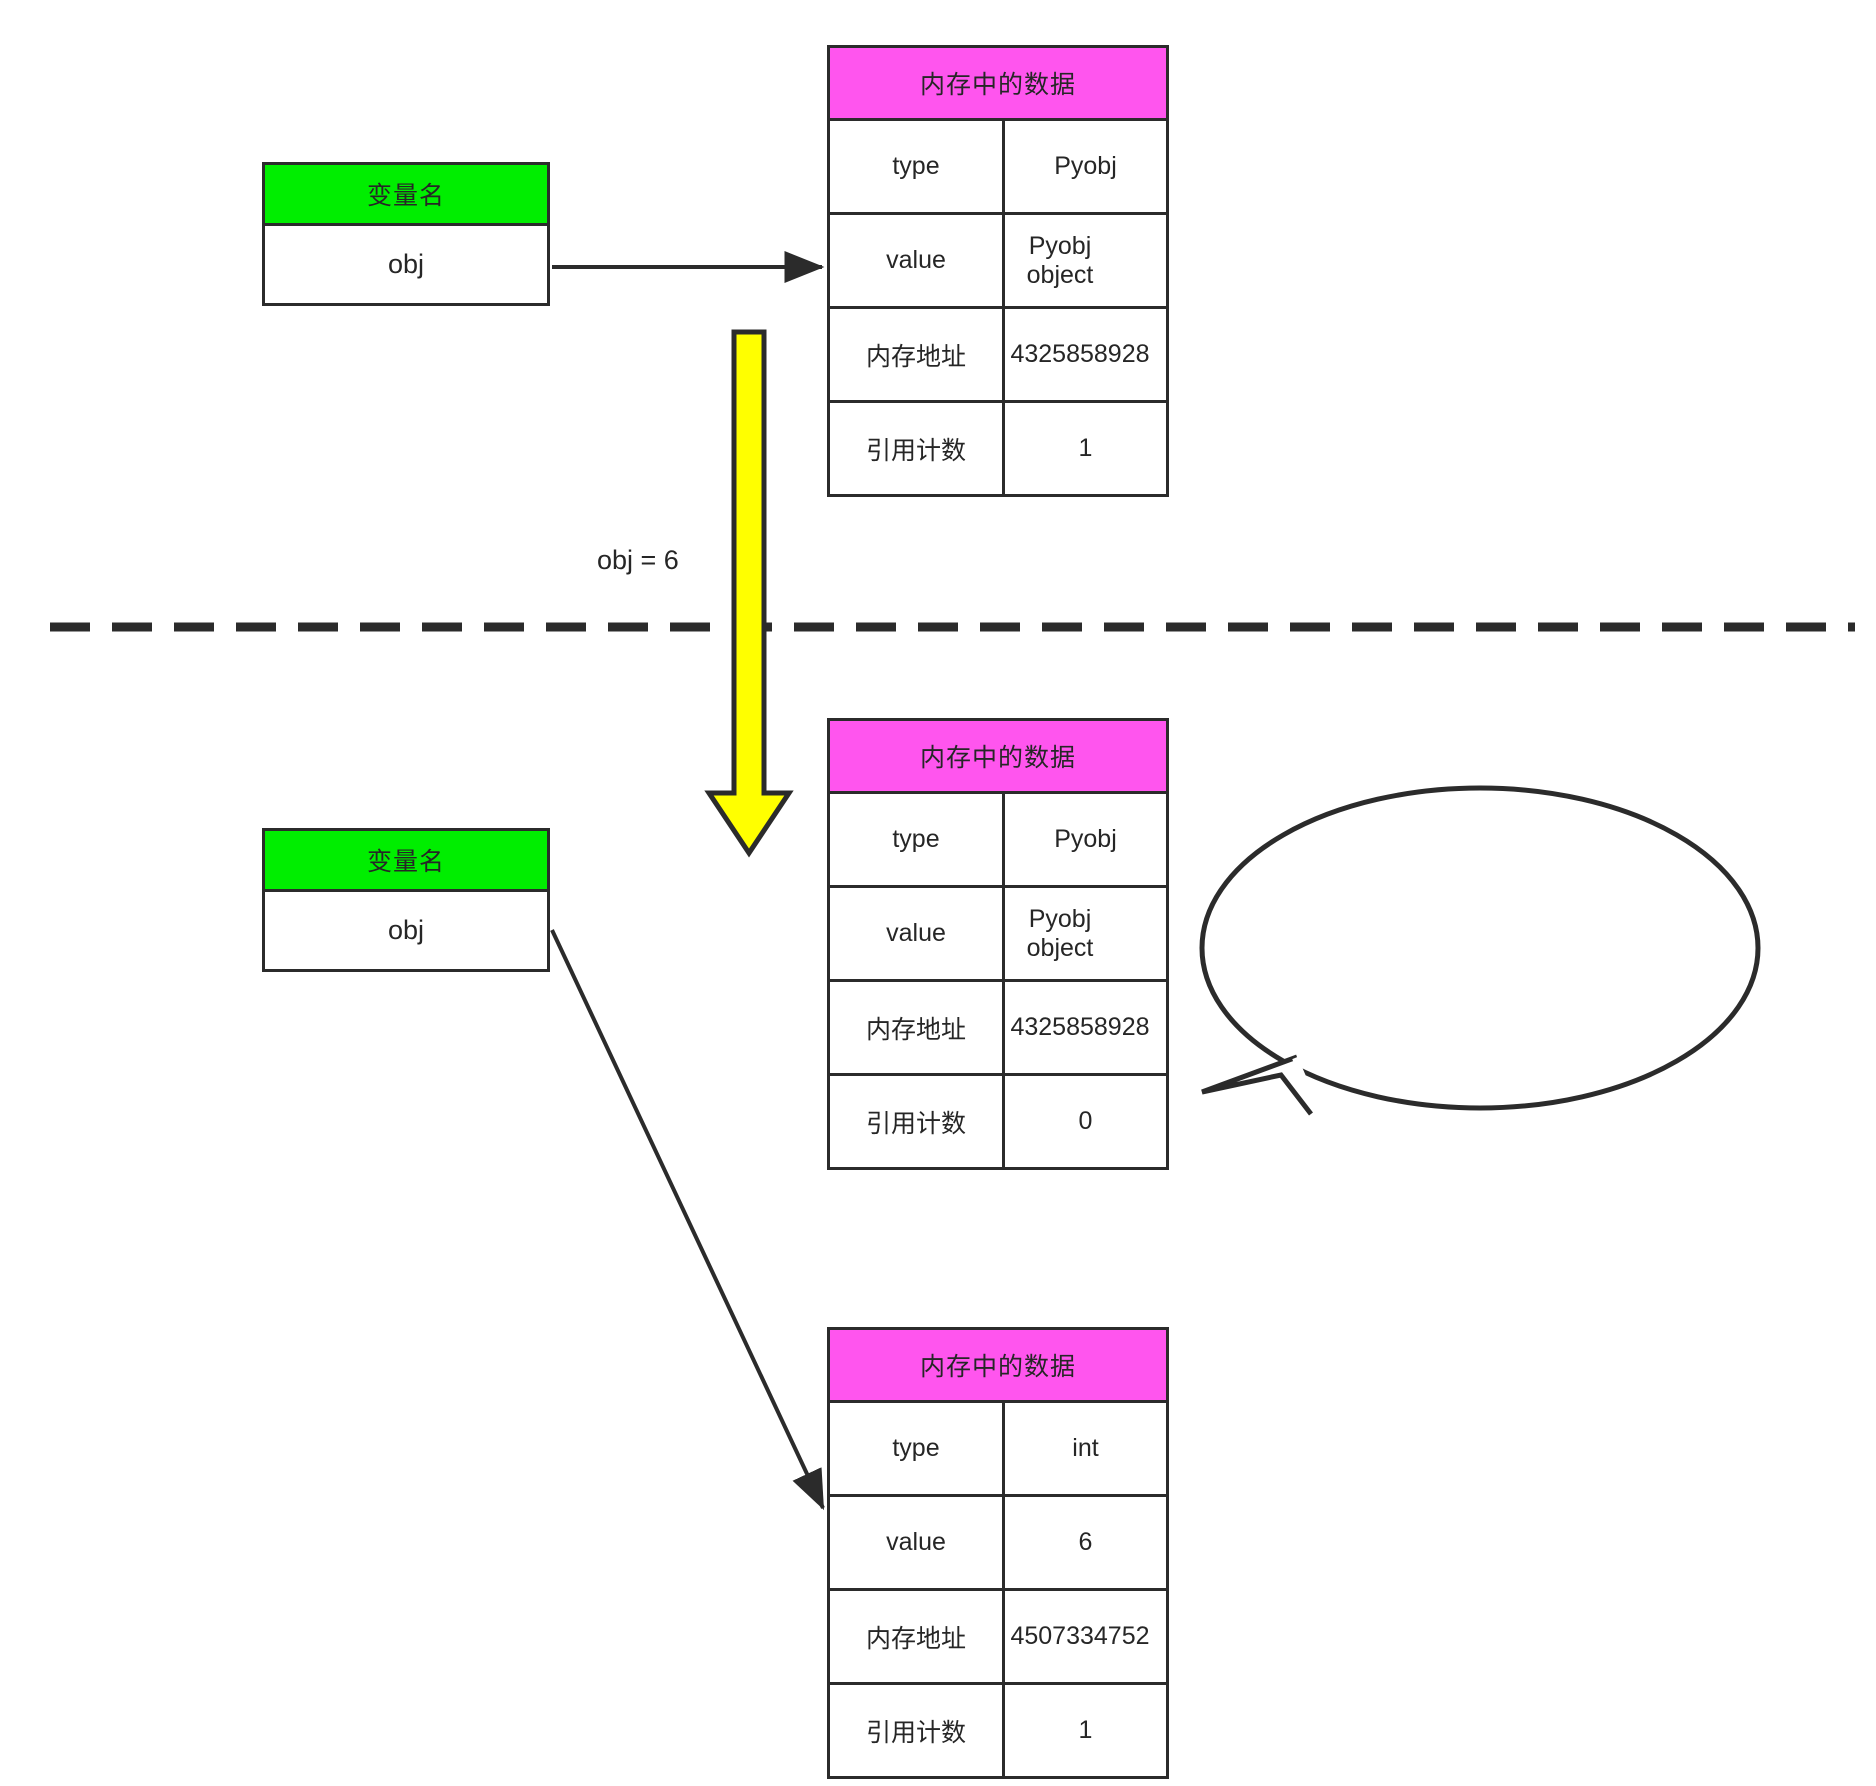 This screenshot has width=1876, height=1786. What do you see at coordinates (1085, 1121) in the screenshot?
I see `memory-row-value: 0` at bounding box center [1085, 1121].